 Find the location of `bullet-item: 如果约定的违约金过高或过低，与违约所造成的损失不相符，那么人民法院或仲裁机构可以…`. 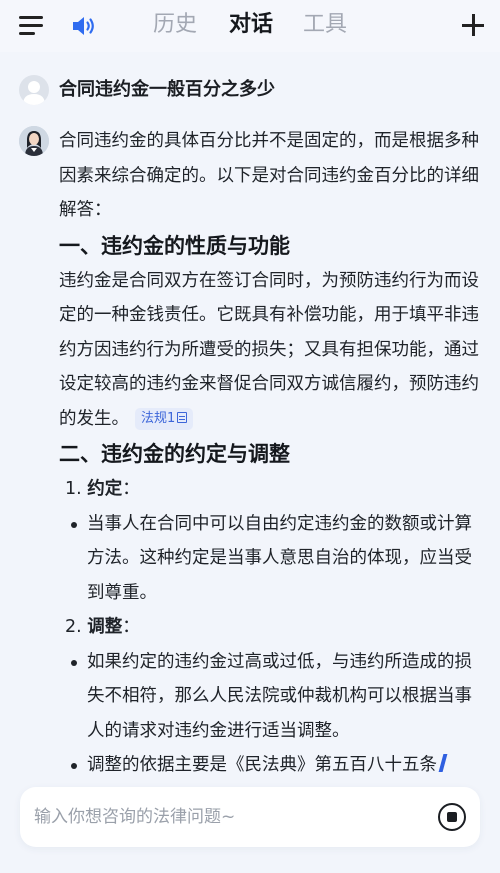

bullet-item: 如果约定的违约金过高或过低，与违约所造成的损失不相符，那么人民法院或仲裁机构可以… is located at coordinates (277, 697).